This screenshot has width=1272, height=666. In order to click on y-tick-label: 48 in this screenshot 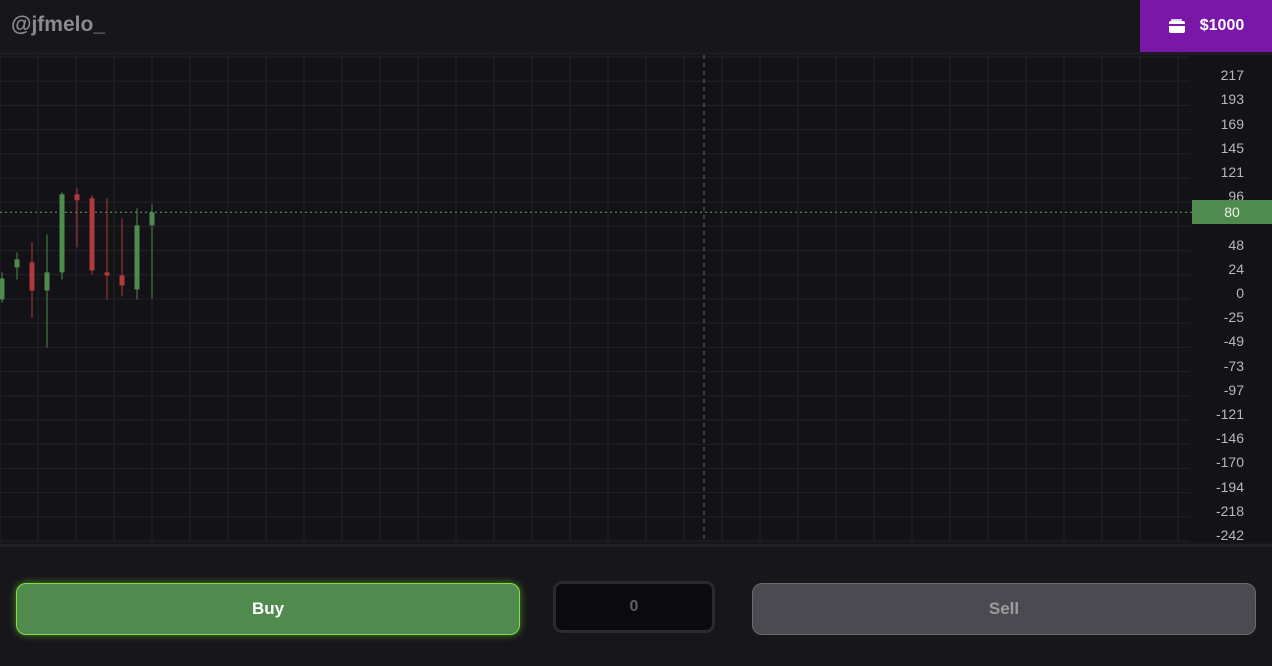, I will do `click(1236, 245)`.